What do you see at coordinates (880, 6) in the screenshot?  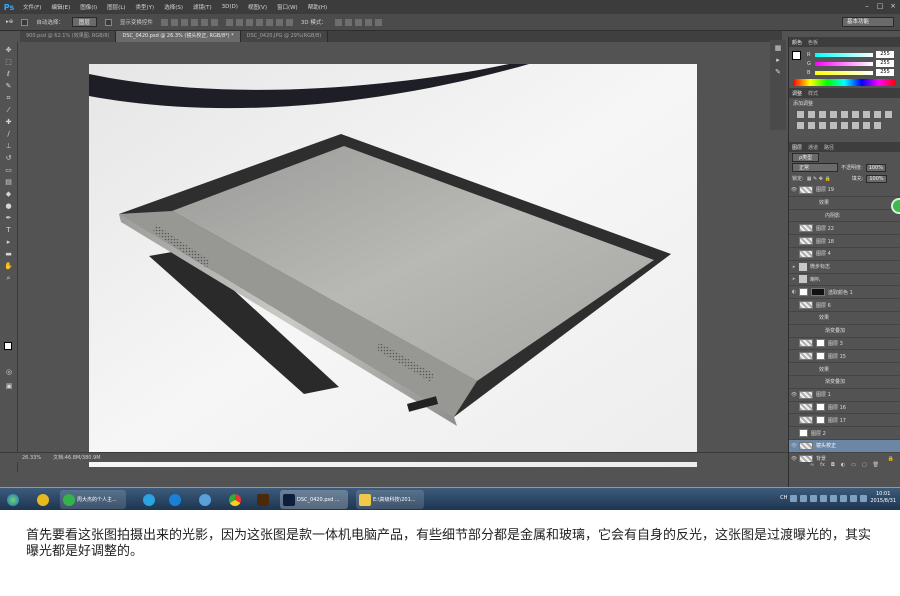 I see `maximize-icon: □` at bounding box center [880, 6].